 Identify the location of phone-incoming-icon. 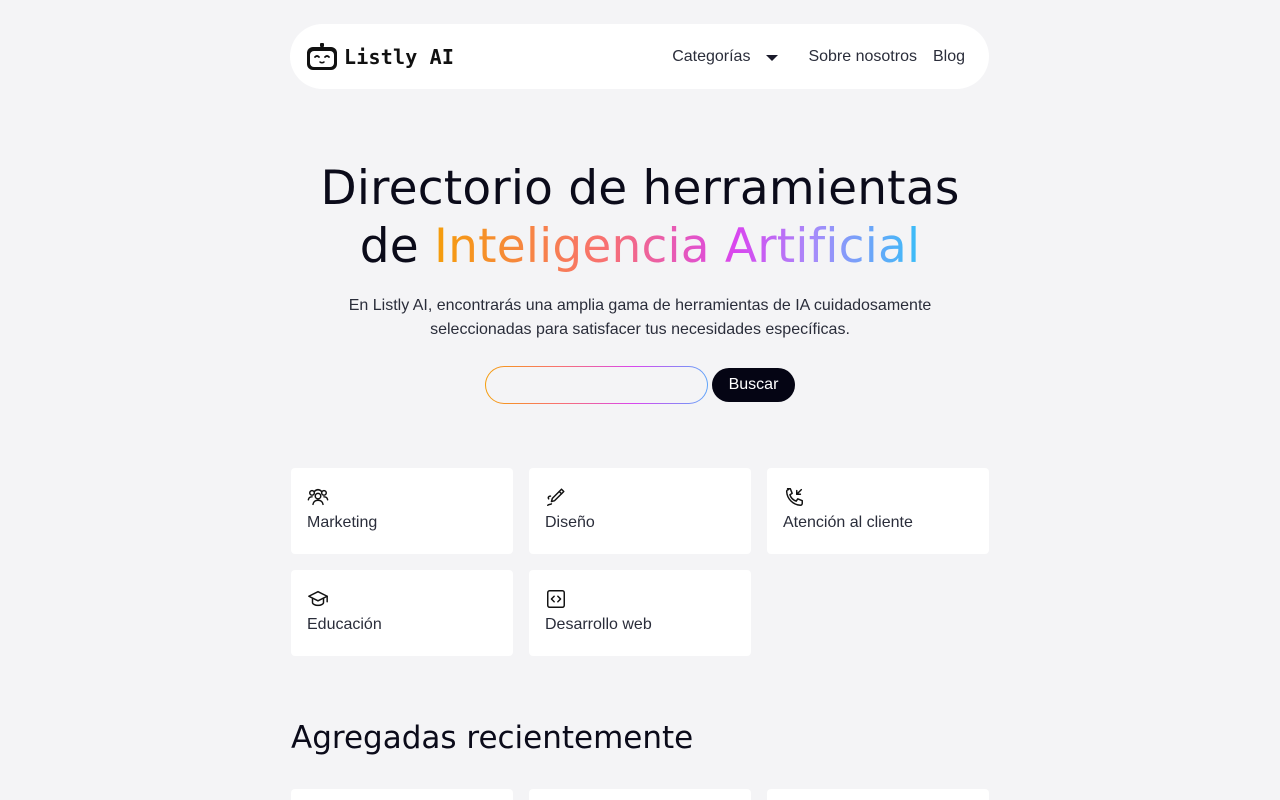
(794, 497).